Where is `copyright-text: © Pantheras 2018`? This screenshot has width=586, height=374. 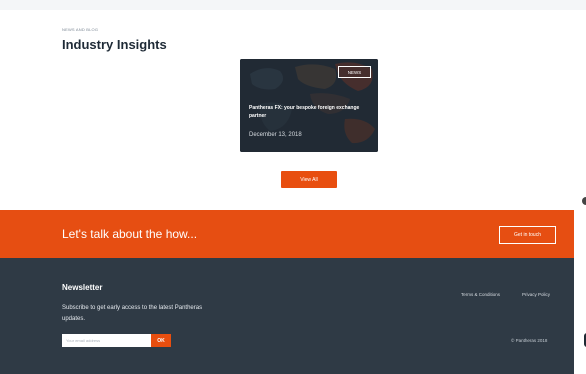 copyright-text: © Pantheras 2018 is located at coordinates (529, 340).